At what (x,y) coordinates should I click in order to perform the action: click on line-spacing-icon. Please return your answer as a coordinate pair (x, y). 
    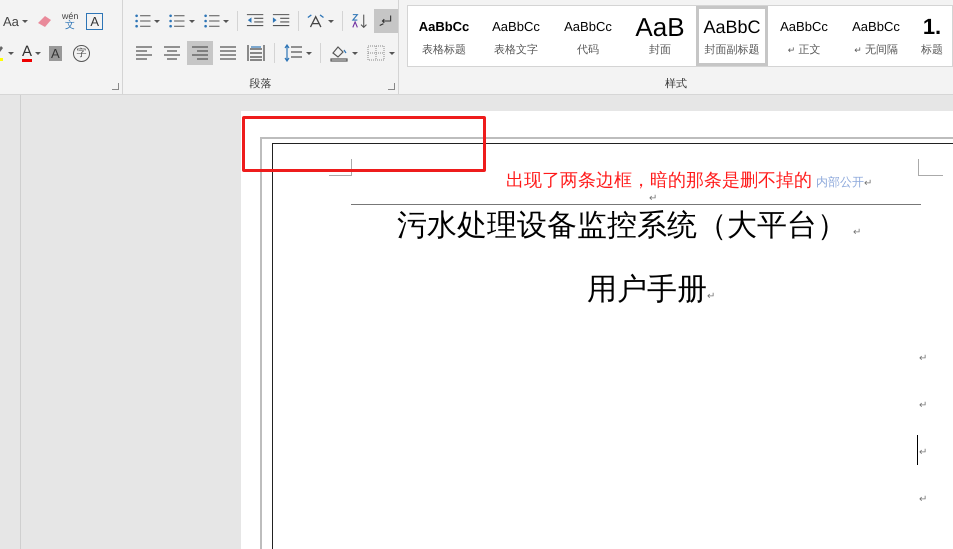
    Looking at the image, I should click on (293, 53).